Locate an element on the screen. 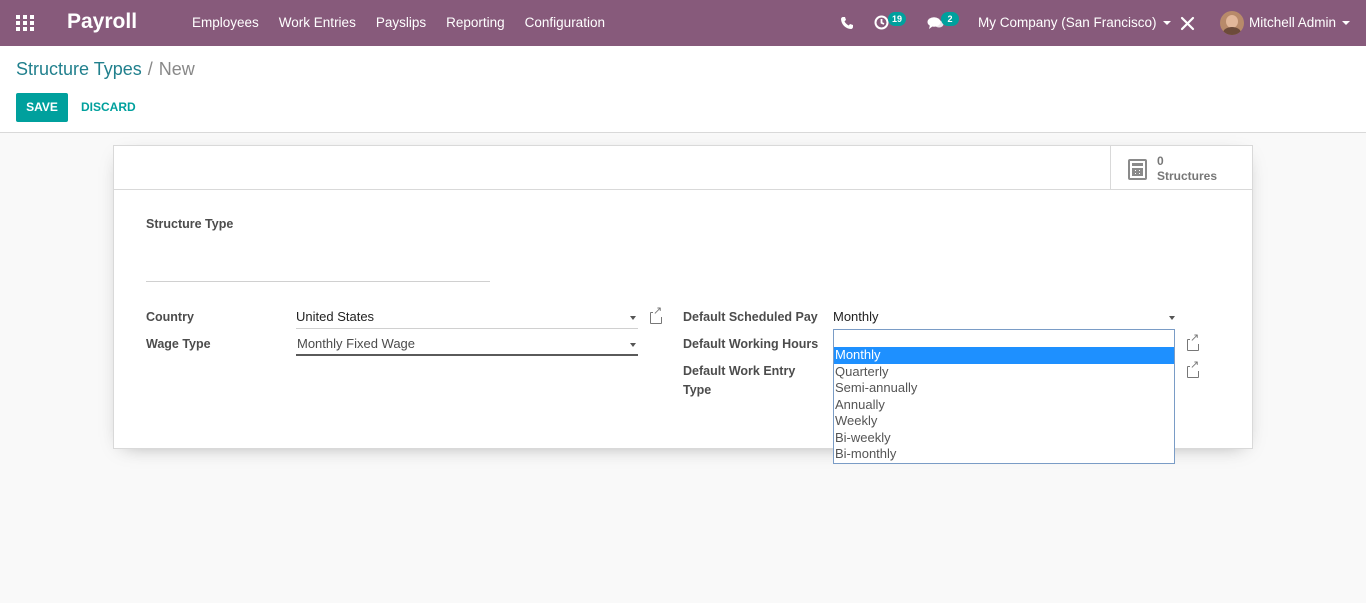 The image size is (1366, 603). scheduled-pay-value: Monthly is located at coordinates (856, 316).